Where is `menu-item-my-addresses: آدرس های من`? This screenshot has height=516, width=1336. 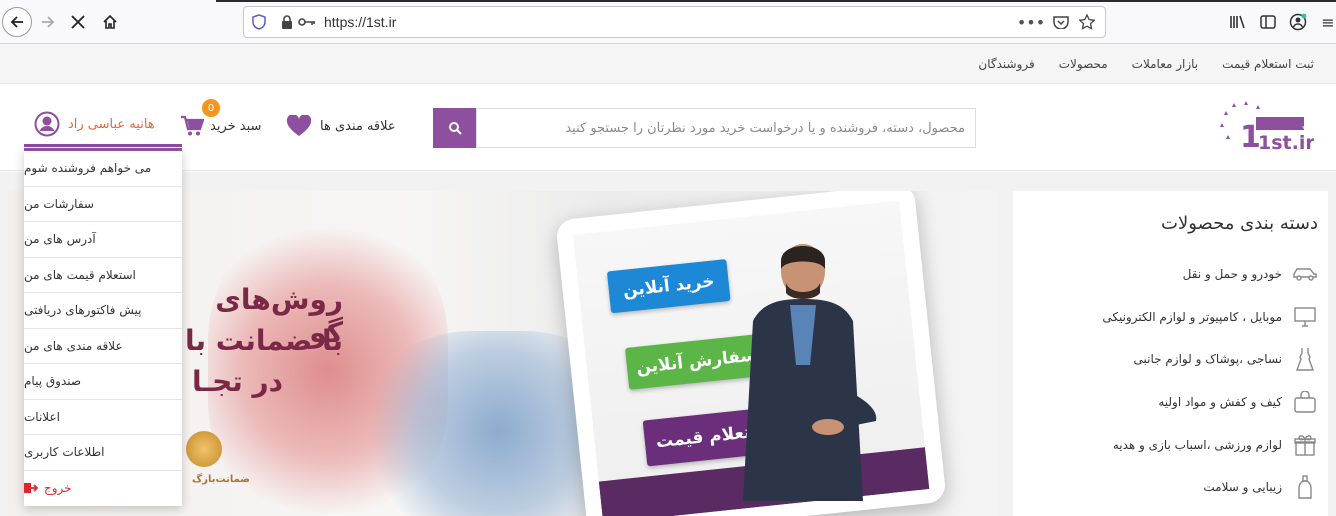 menu-item-my-addresses: آدرس های من is located at coordinates (103, 240).